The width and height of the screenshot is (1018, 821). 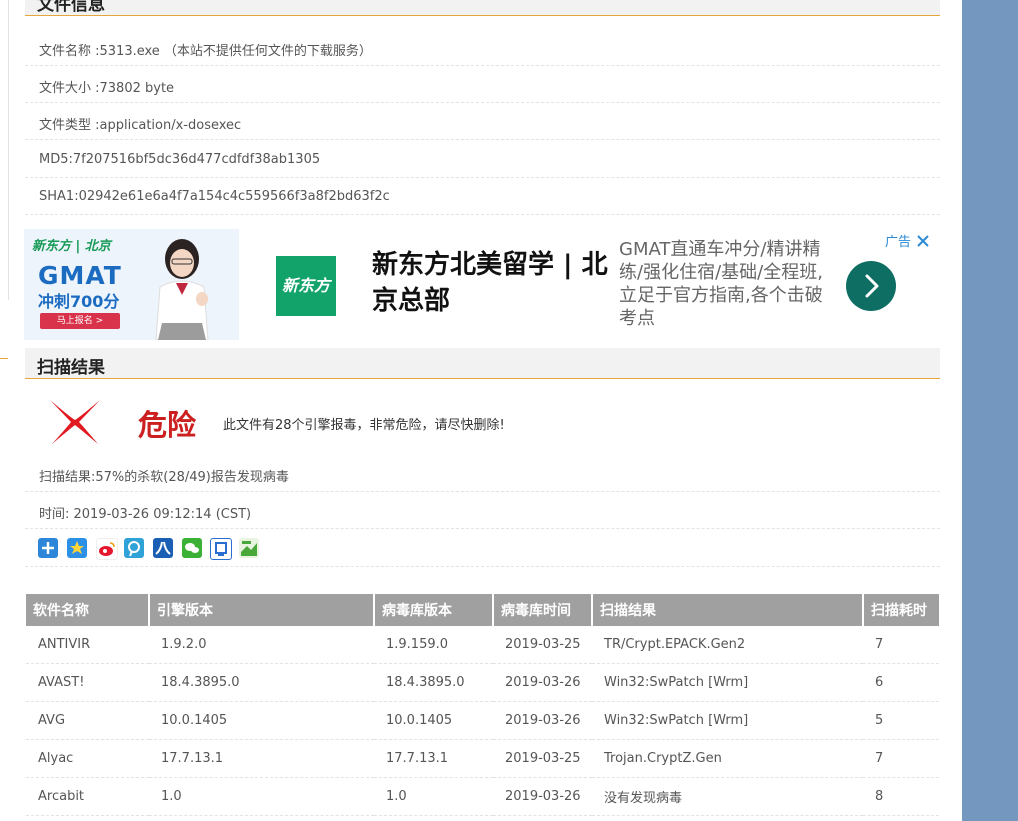 What do you see at coordinates (482, 159) in the screenshot?
I see `md5-row: MD5:7f207516bf5dc36d477cdfdf38ab1305` at bounding box center [482, 159].